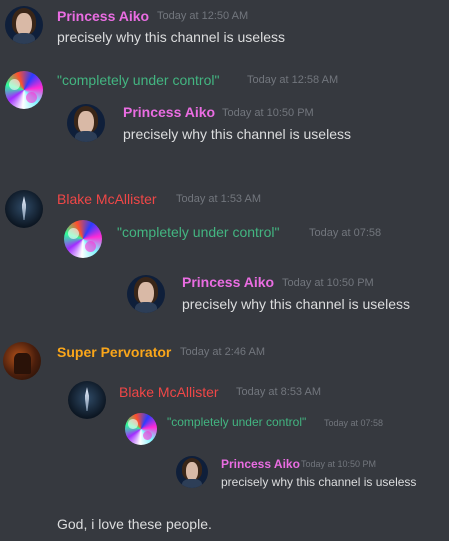 The width and height of the screenshot is (449, 541). I want to click on timestamp: Today at 12:50 AM, so click(203, 16).